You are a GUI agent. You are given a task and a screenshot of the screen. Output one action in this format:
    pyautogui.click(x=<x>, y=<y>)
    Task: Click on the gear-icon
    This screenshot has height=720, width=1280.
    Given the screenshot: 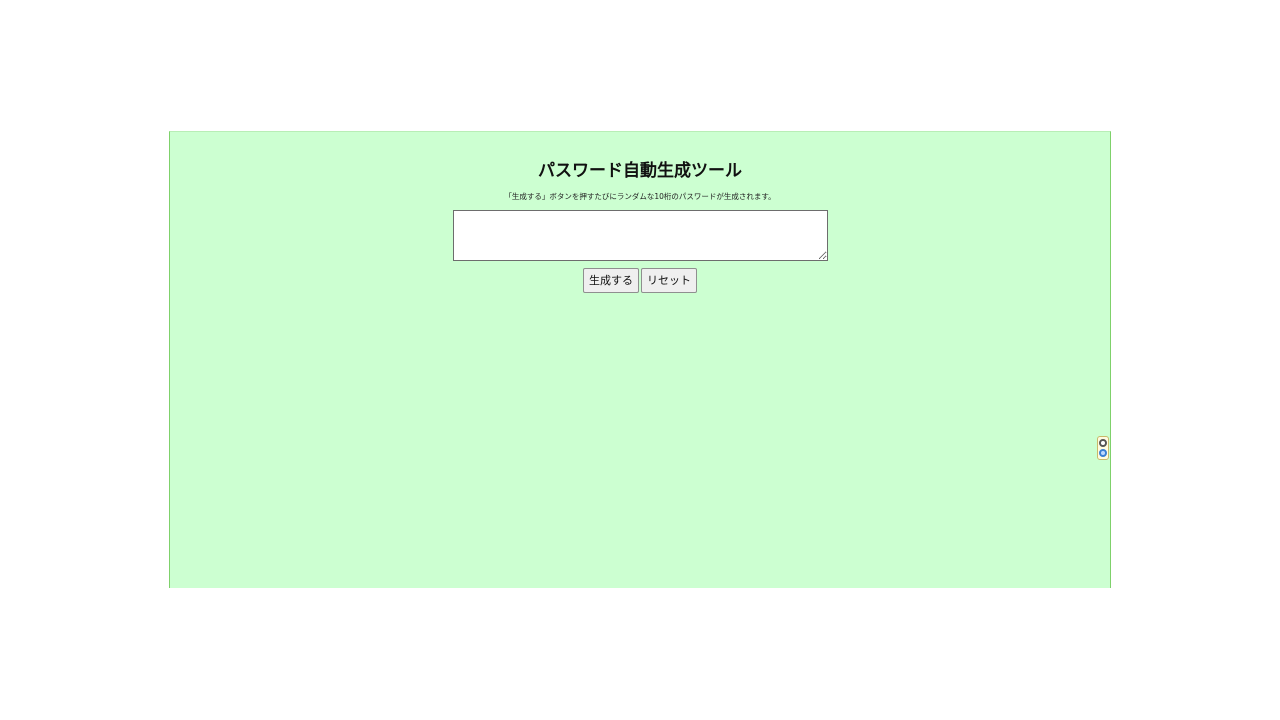 What is the action you would take?
    pyautogui.click(x=1103, y=443)
    